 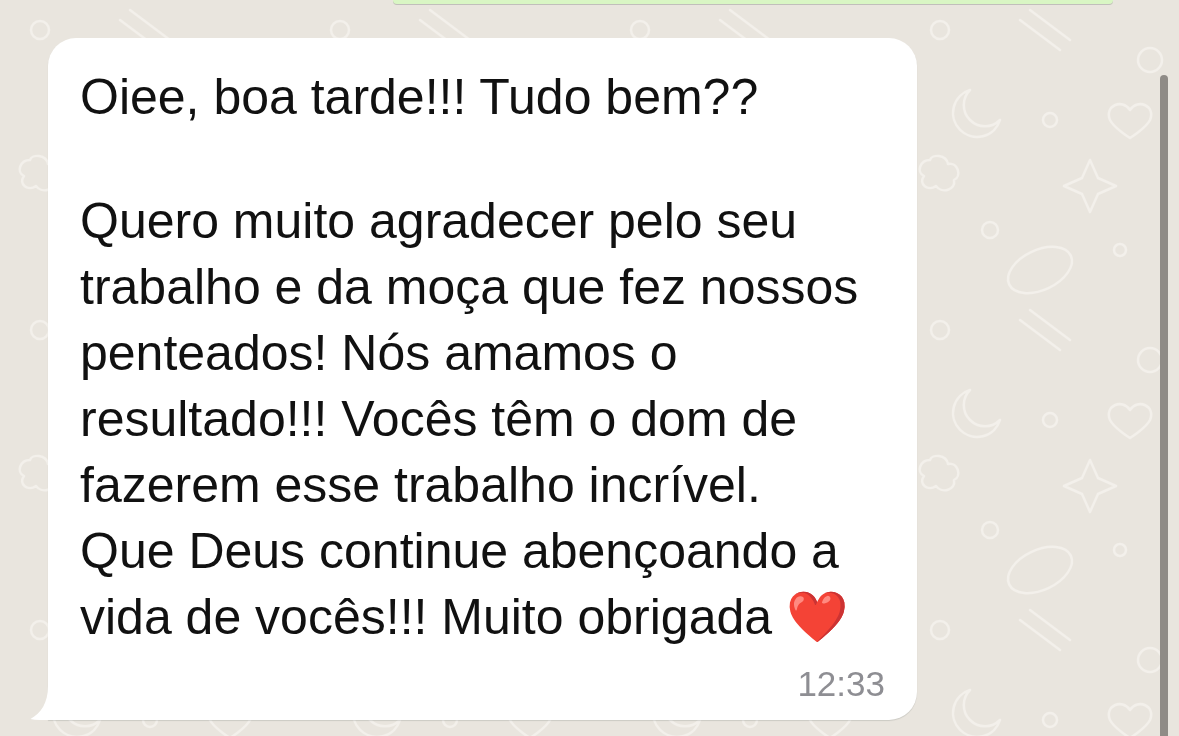 What do you see at coordinates (841, 684) in the screenshot?
I see `message-time: 12:33` at bounding box center [841, 684].